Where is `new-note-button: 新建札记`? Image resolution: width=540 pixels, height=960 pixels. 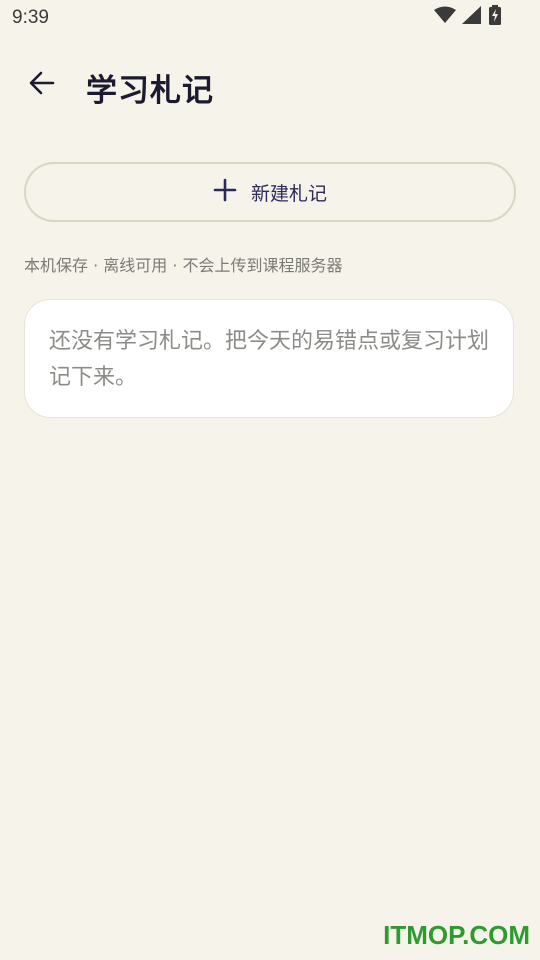
new-note-button: 新建札记 is located at coordinates (270, 192).